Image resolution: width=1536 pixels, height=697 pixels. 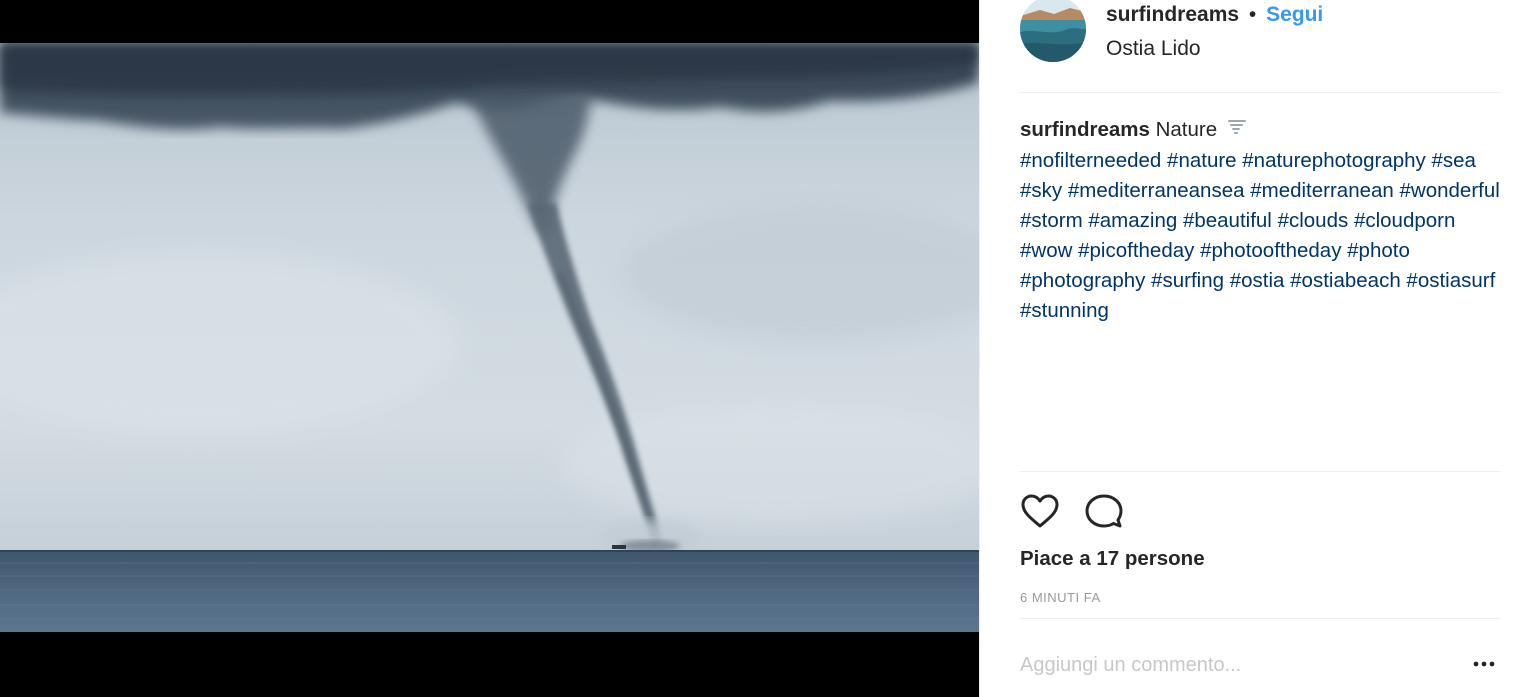 I want to click on action-bar, so click(x=1072, y=511).